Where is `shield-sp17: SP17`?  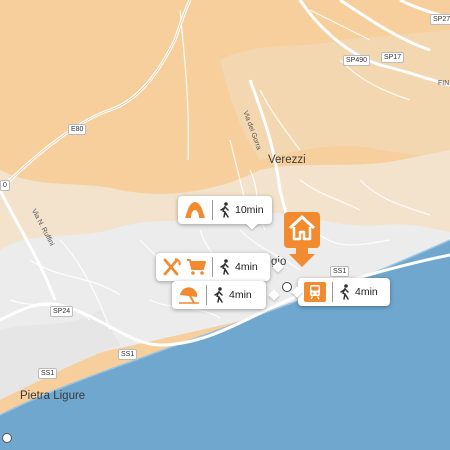 shield-sp17: SP17 is located at coordinates (393, 57).